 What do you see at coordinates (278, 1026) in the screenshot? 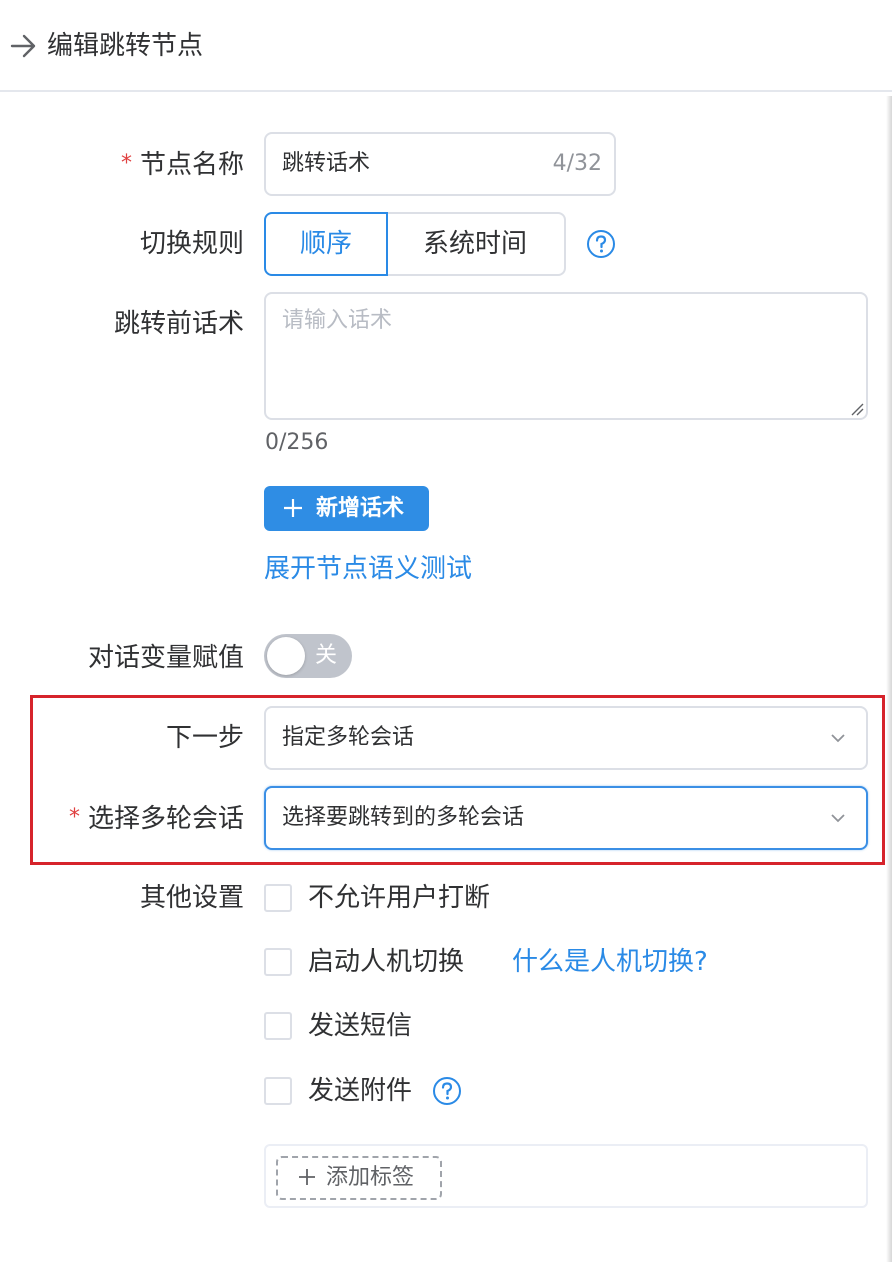
I see `checkbox-send-sms` at bounding box center [278, 1026].